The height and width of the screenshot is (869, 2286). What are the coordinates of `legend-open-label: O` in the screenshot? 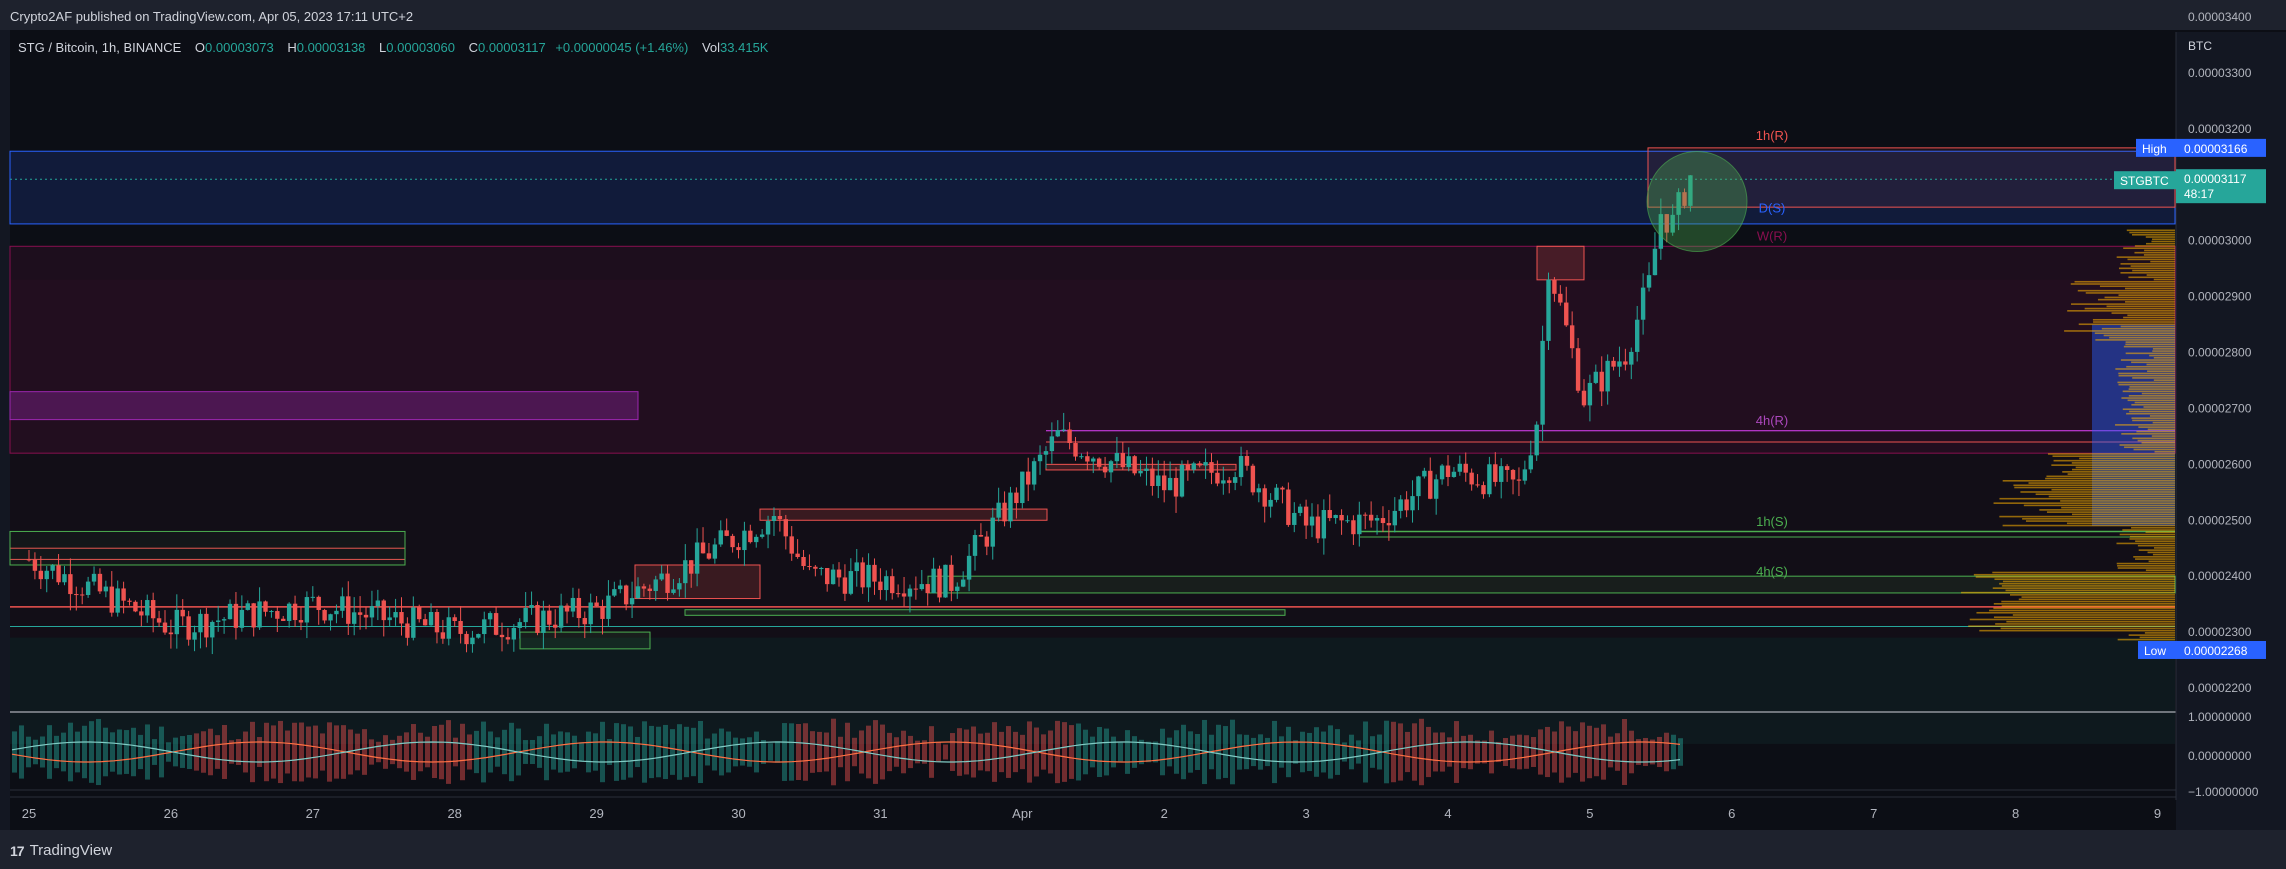 It's located at (200, 47).